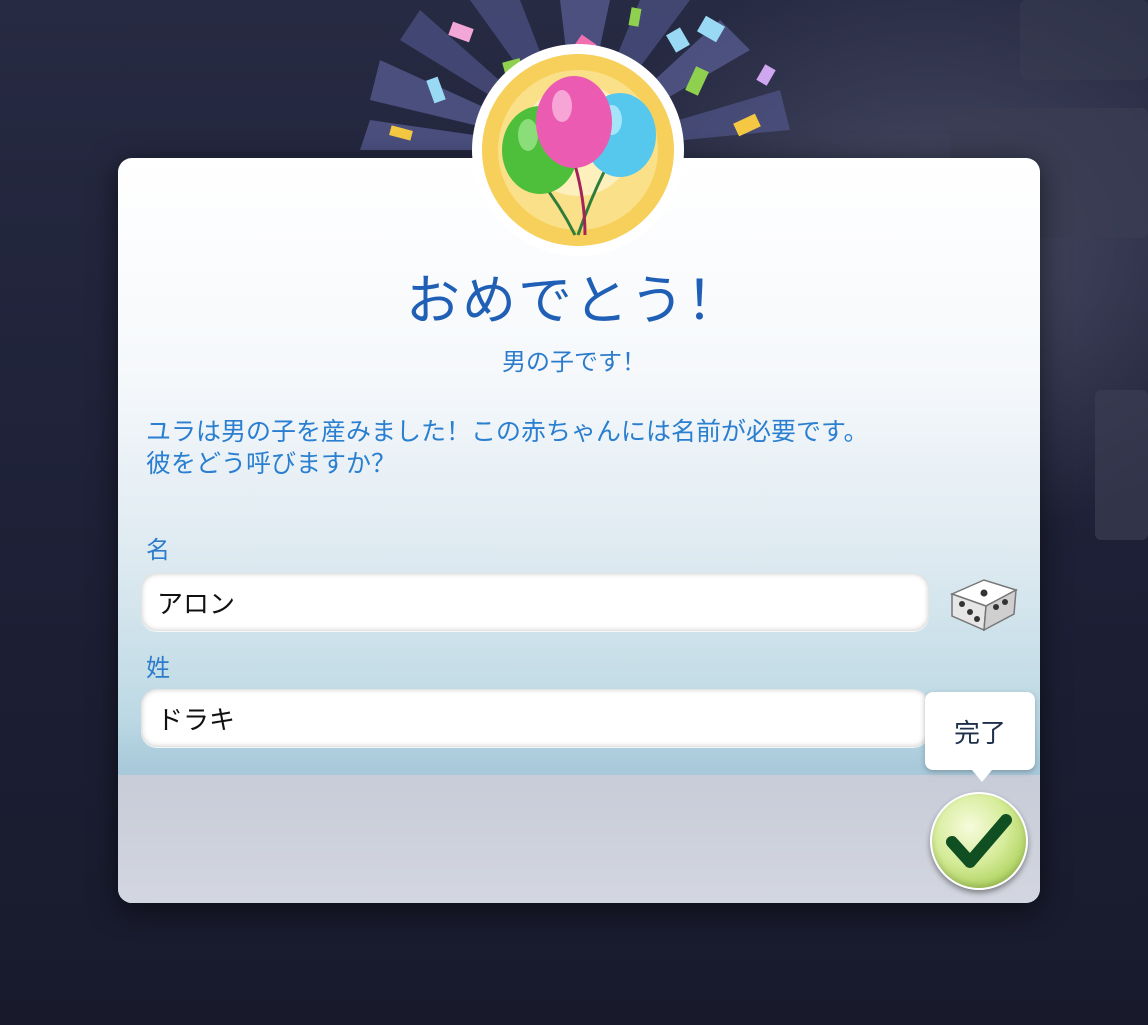 This screenshot has width=1148, height=1025. Describe the element at coordinates (1121, 465) in the screenshot. I see `background-table` at that location.